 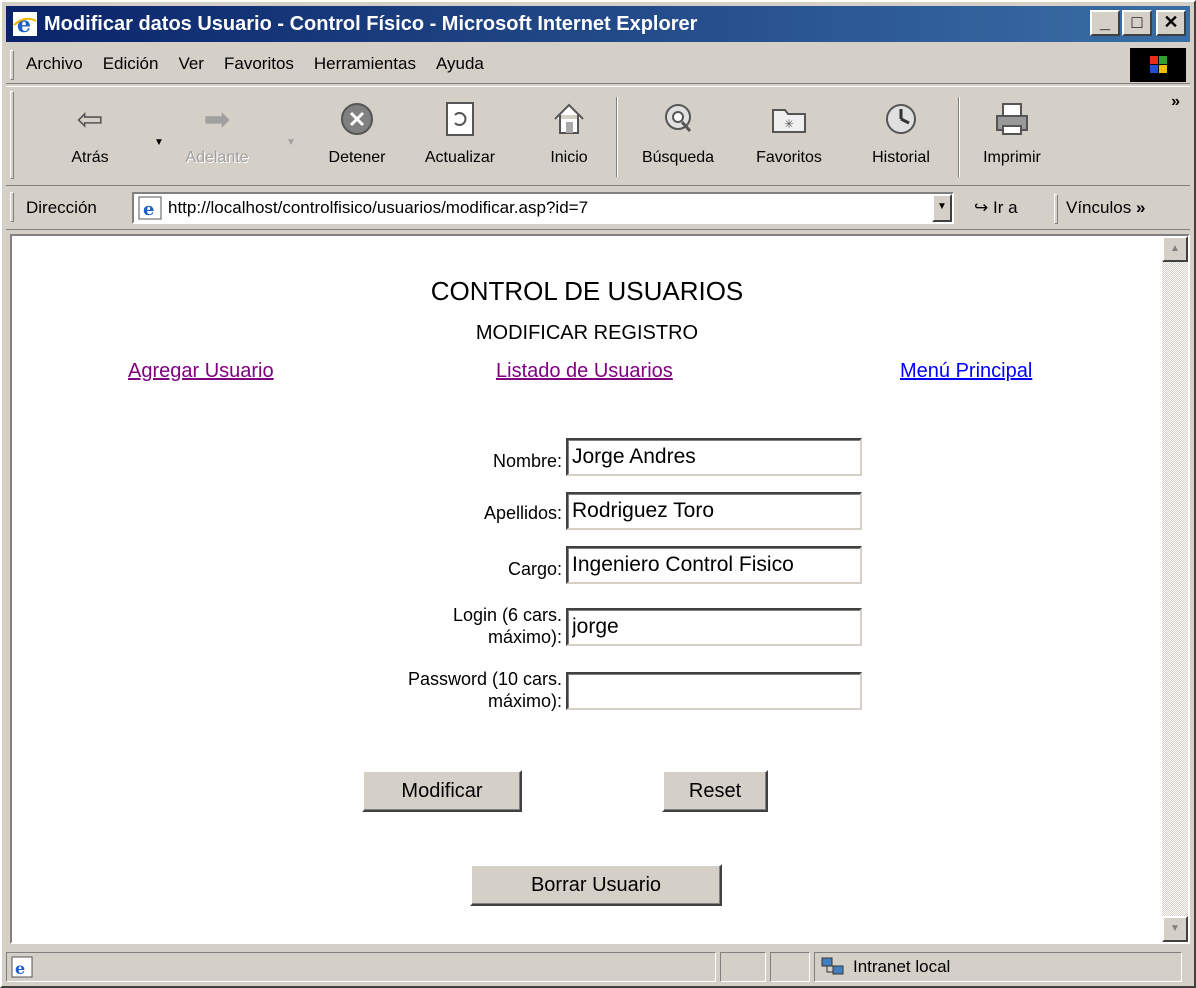 What do you see at coordinates (217, 157) in the screenshot?
I see `forward-label: Adelante` at bounding box center [217, 157].